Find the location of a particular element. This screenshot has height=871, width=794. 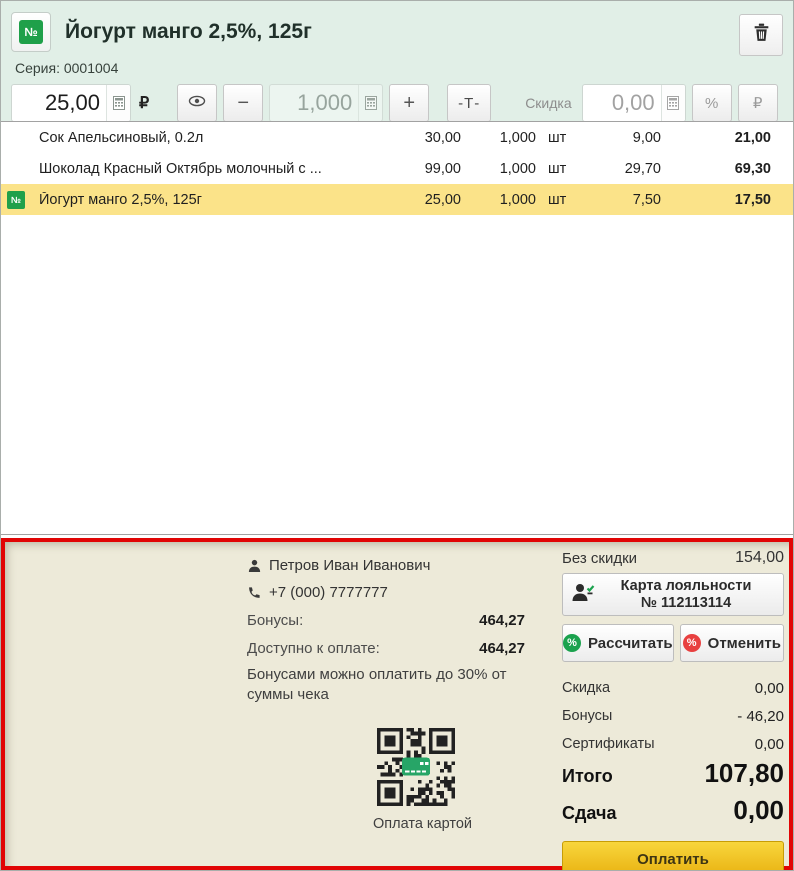

loyalty-card-number: № 112113114 is located at coordinates (686, 602).